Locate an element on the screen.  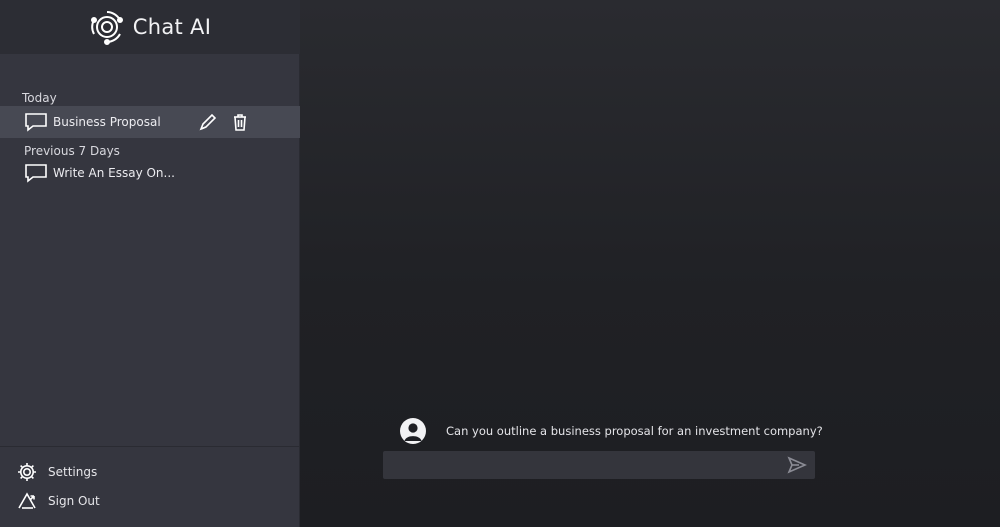
app-title: Chat AI is located at coordinates (172, 27).